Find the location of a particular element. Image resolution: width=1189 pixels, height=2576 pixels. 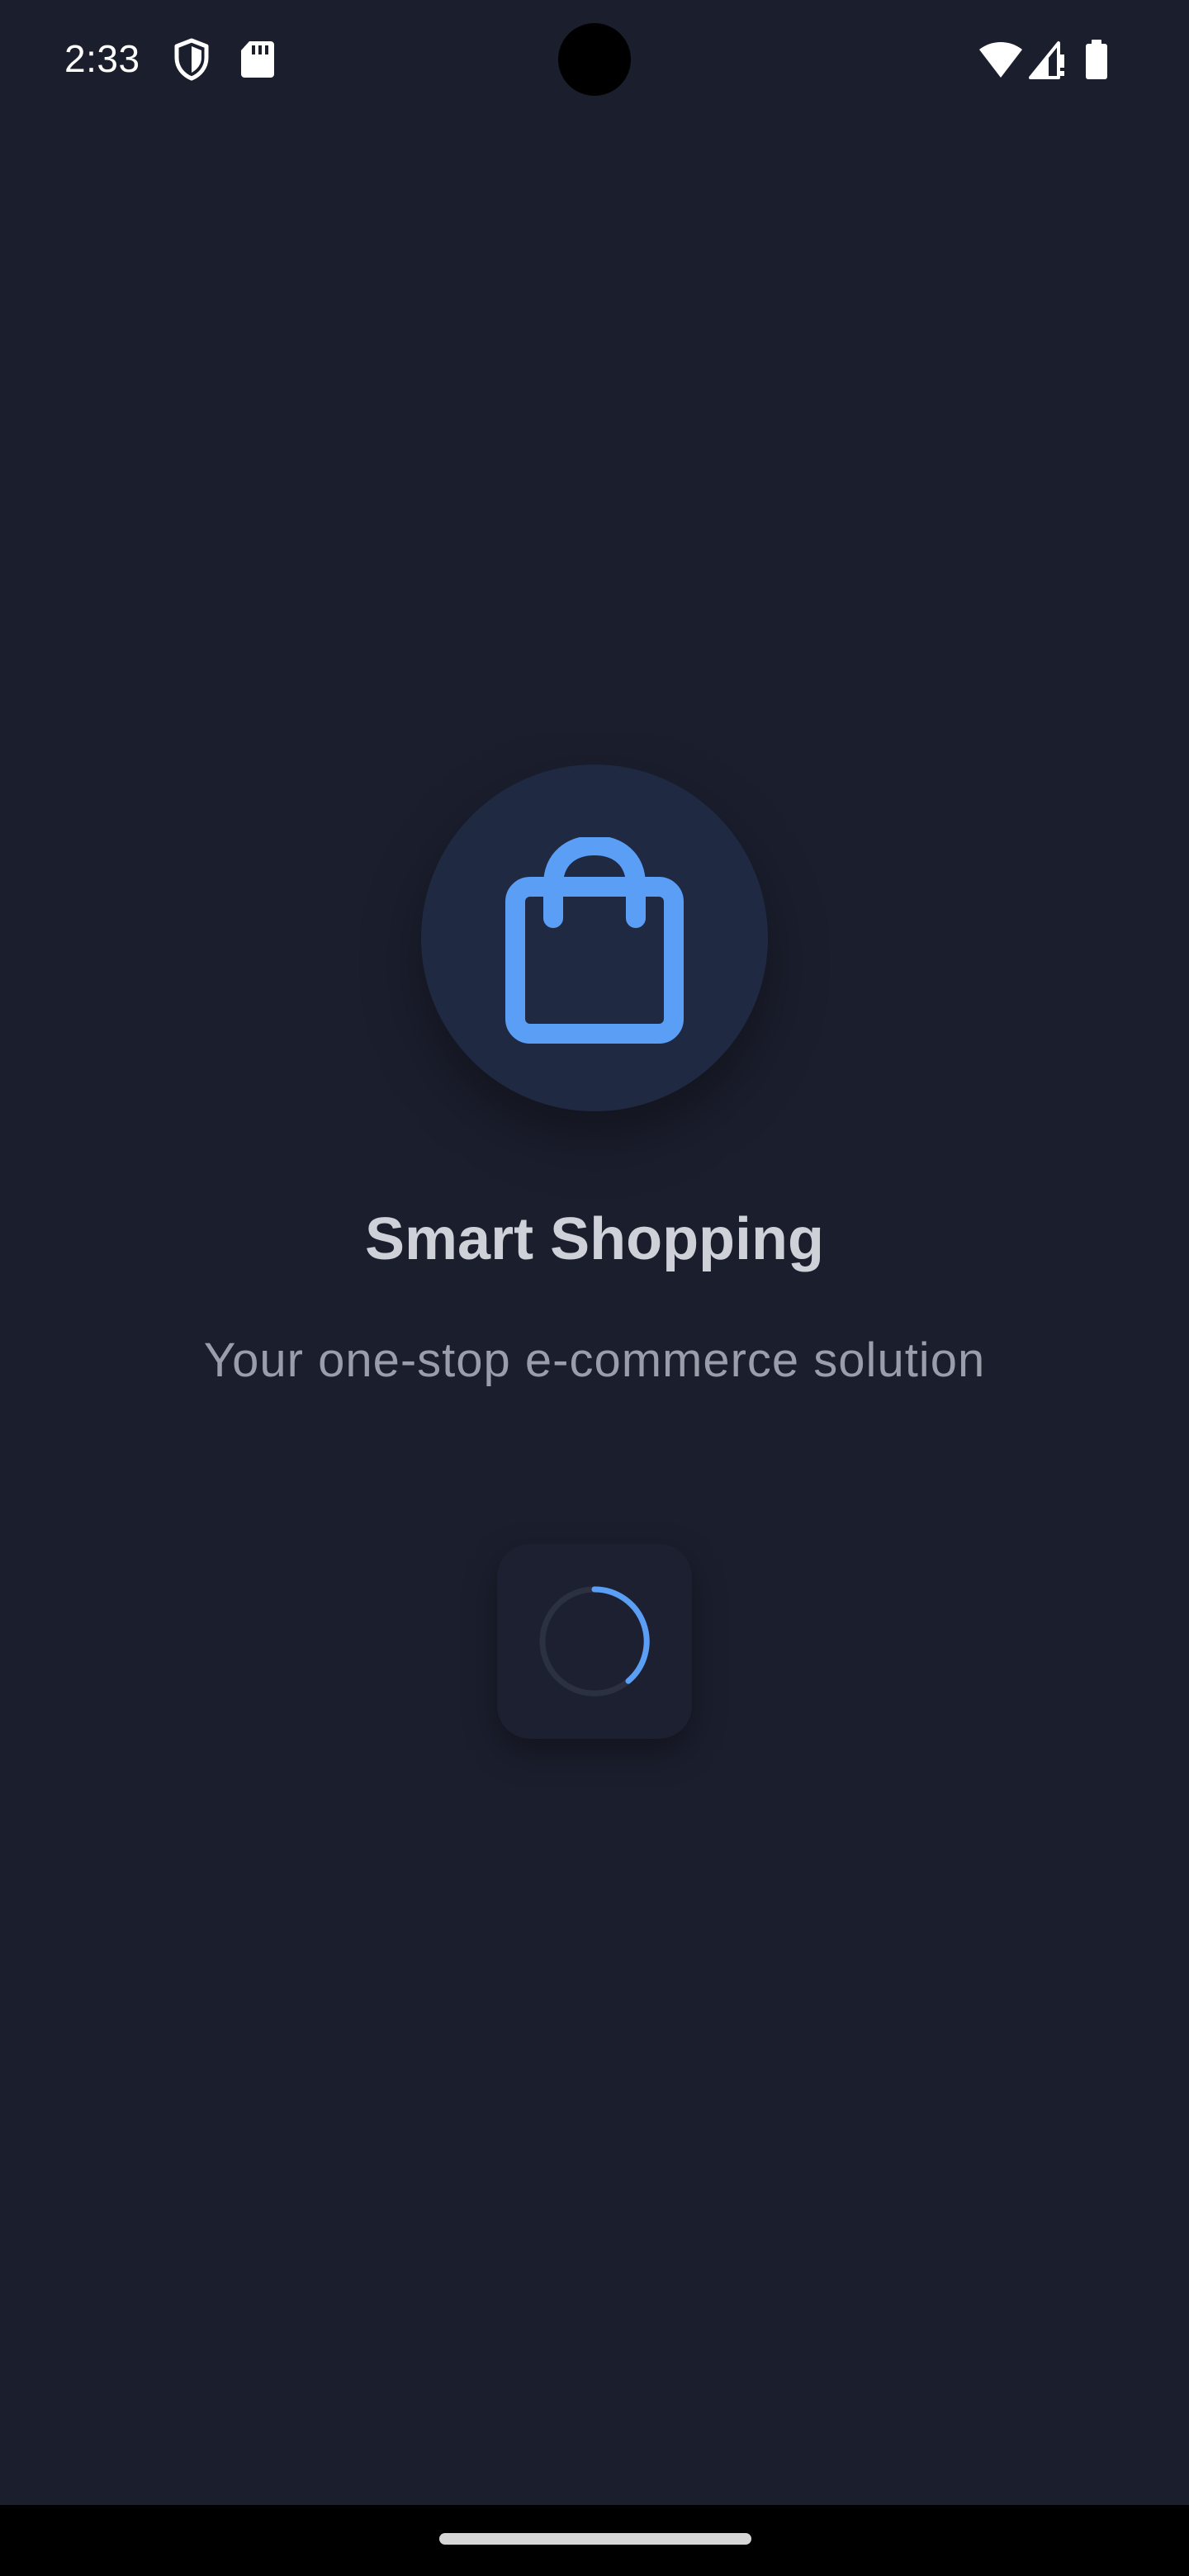

app-title: Smart Shopping is located at coordinates (594, 1239).